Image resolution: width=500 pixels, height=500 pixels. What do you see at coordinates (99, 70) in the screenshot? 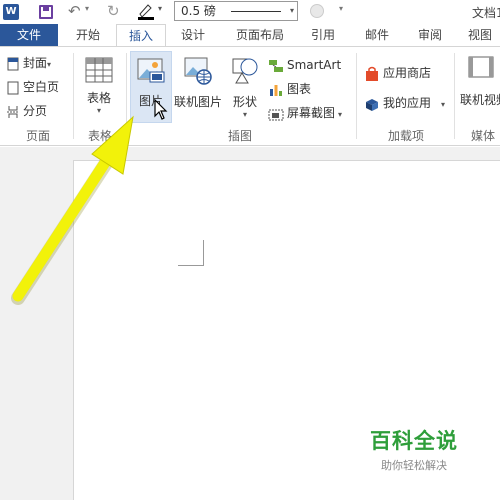
I see `table-icon` at bounding box center [99, 70].